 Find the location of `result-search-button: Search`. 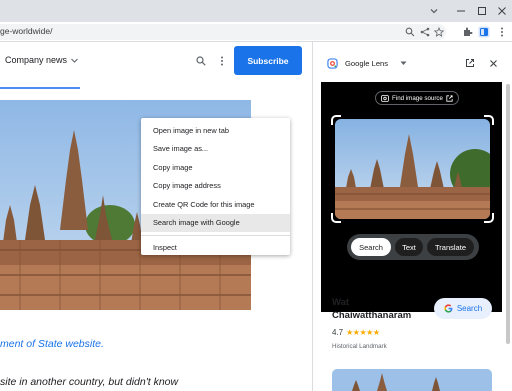

result-search-button: Search is located at coordinates (463, 308).